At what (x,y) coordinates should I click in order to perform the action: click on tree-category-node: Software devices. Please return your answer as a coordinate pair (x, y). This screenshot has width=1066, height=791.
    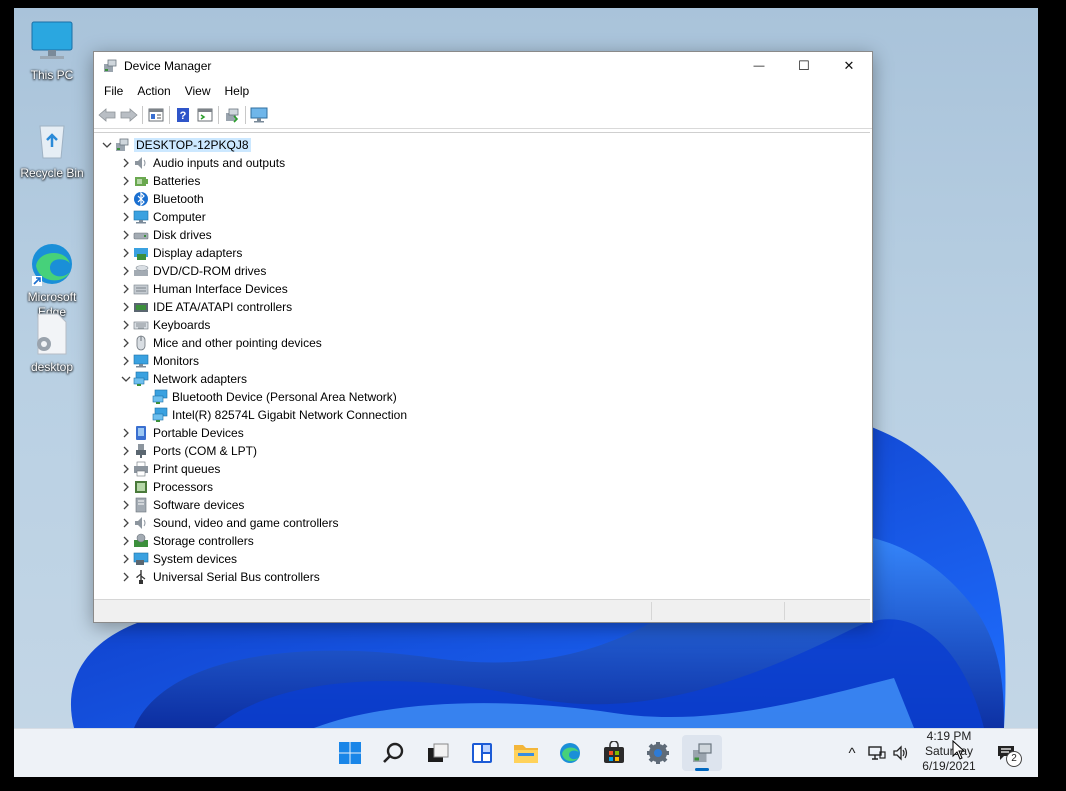
    Looking at the image, I should click on (181, 505).